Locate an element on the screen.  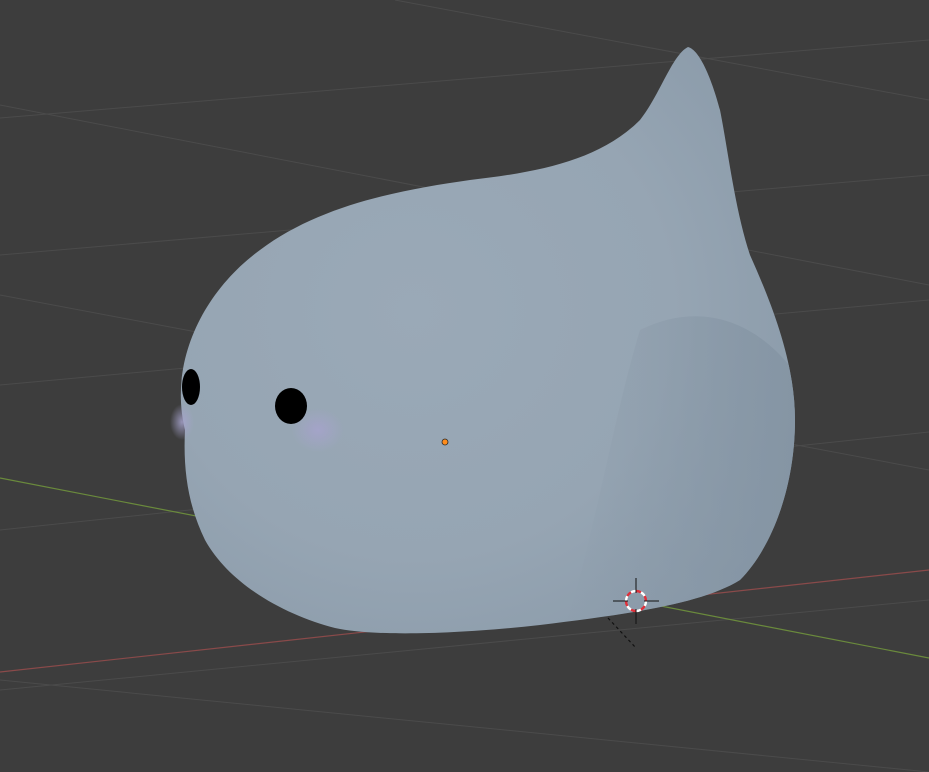
blush-mark is located at coordinates (182, 422).